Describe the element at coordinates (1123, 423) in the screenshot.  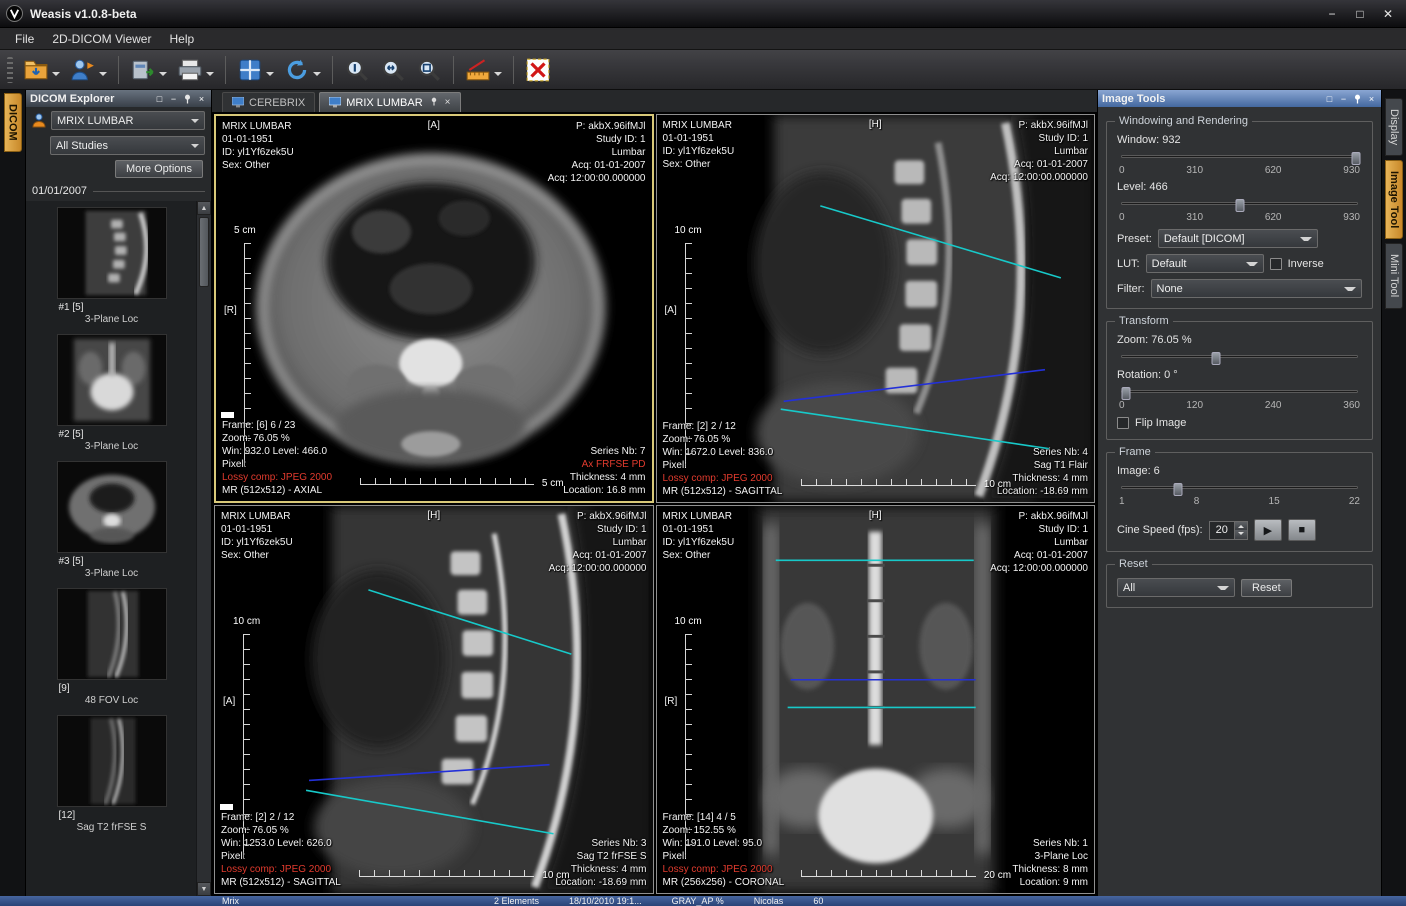
I see `flip-checkbox` at that location.